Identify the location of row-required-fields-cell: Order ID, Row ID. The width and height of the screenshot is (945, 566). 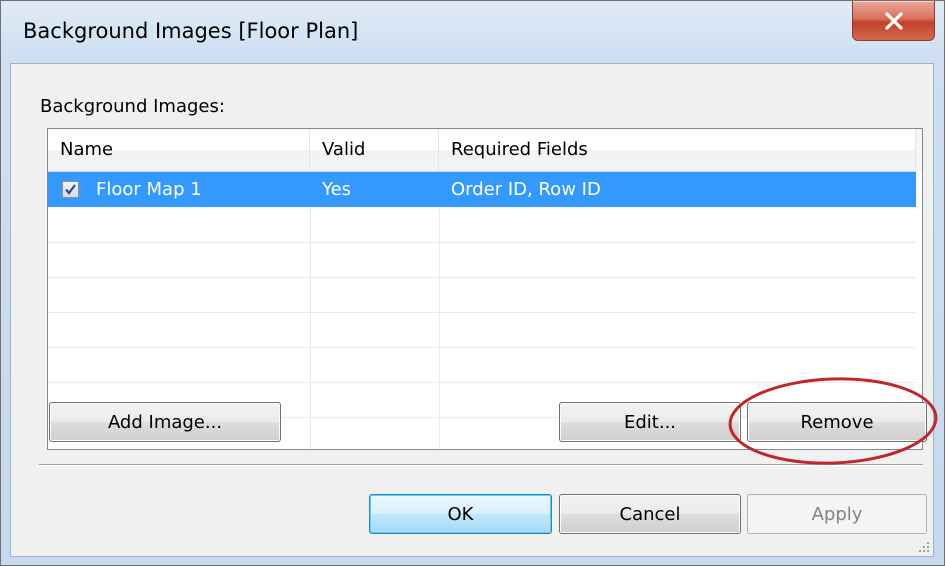
(526, 189).